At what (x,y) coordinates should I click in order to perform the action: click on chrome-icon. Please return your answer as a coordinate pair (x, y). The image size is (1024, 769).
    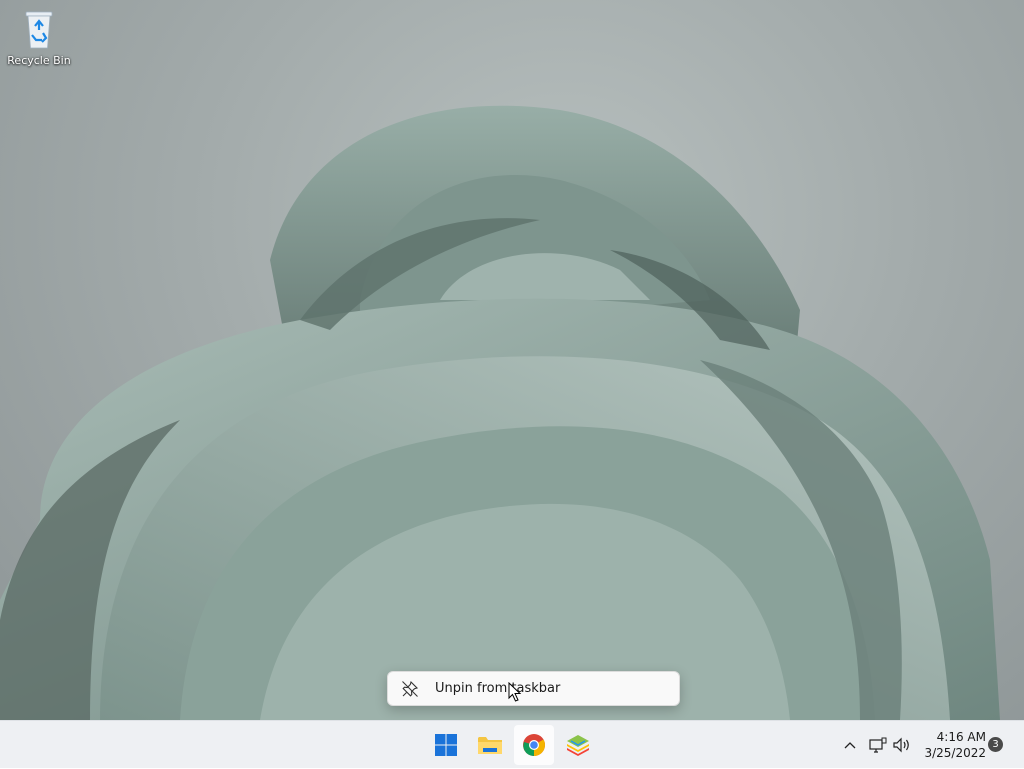
    Looking at the image, I should click on (534, 745).